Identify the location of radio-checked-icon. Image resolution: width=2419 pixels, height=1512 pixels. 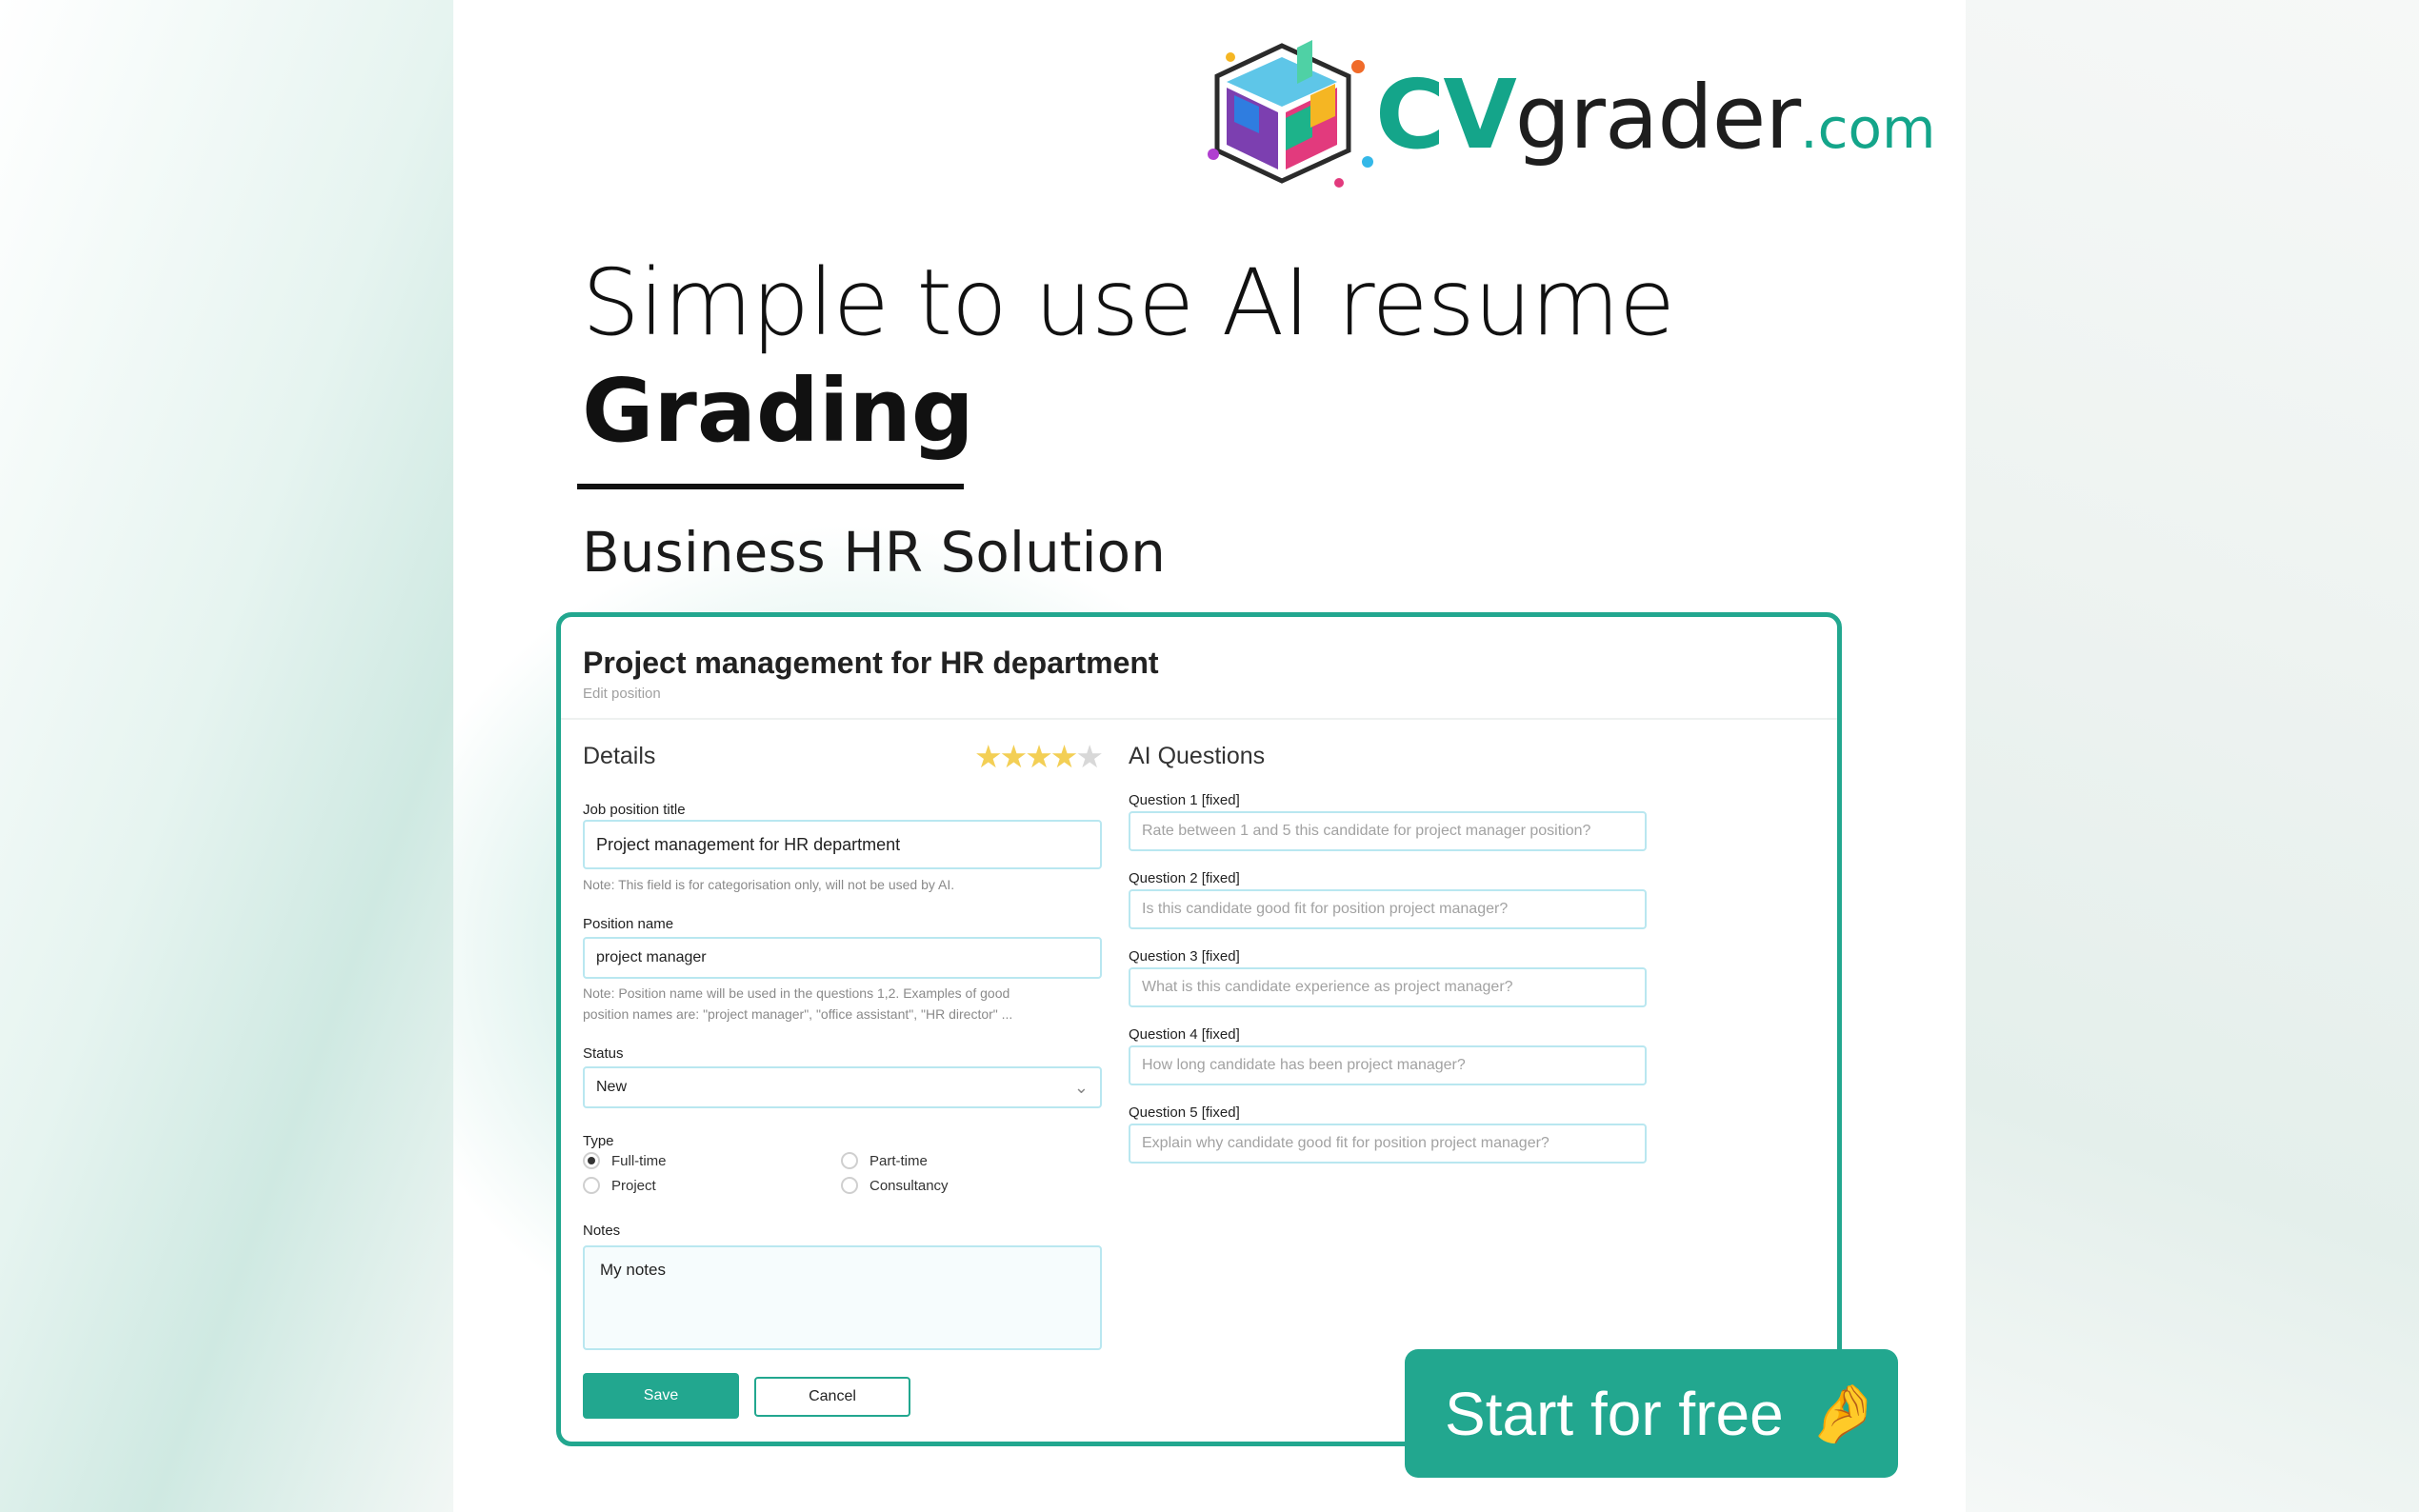
(591, 1160).